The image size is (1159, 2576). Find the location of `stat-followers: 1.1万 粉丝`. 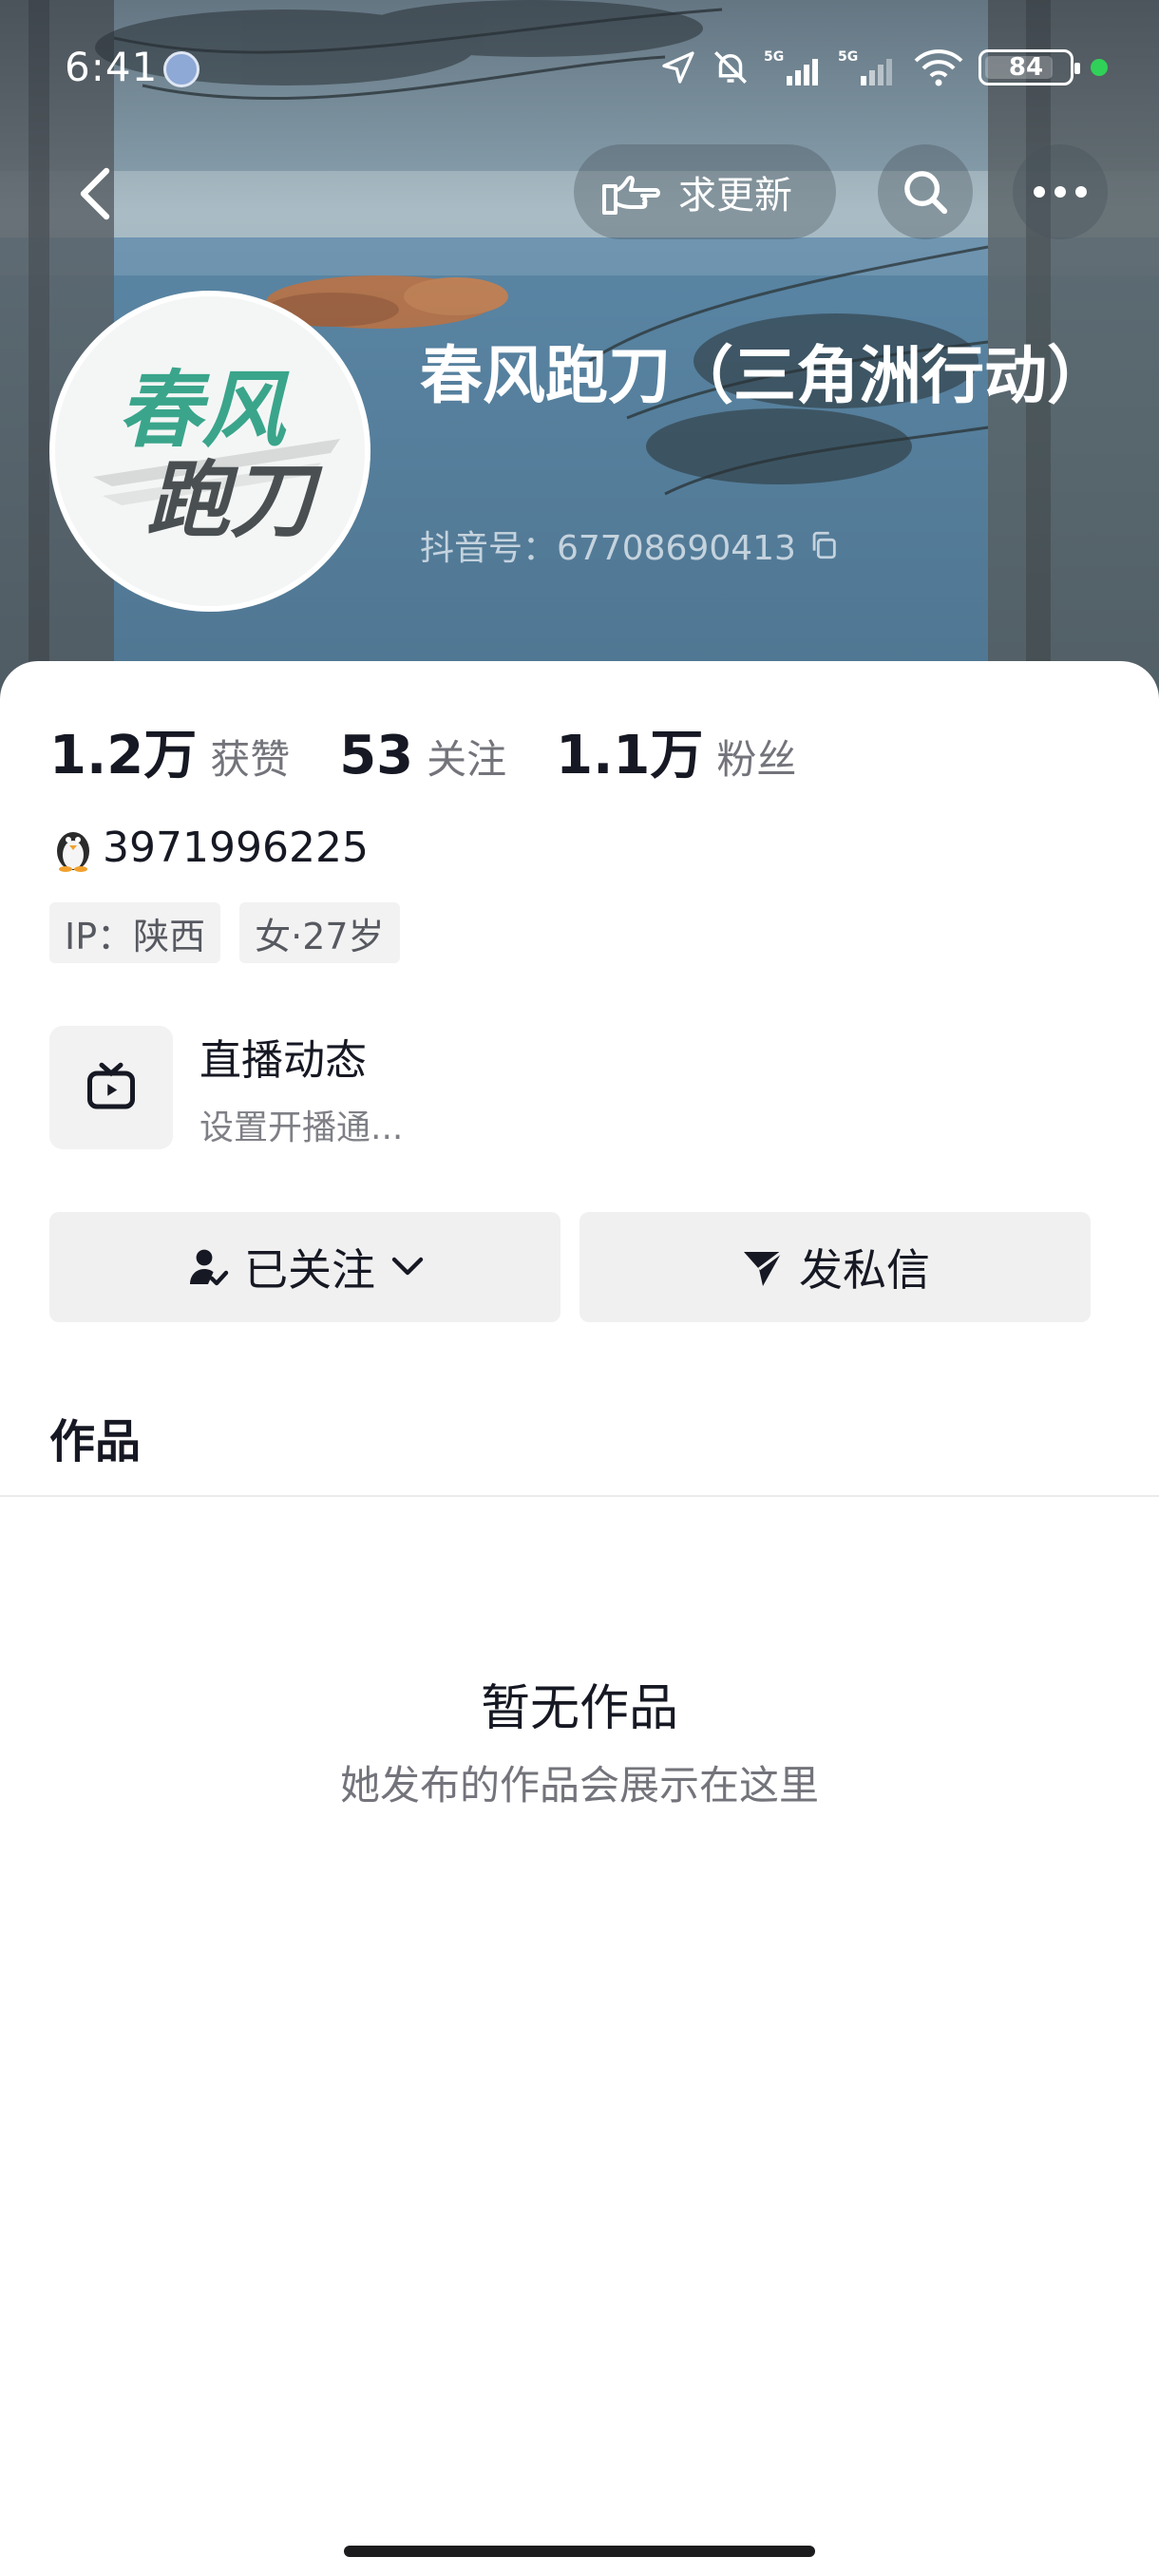

stat-followers: 1.1万 粉丝 is located at coordinates (676, 750).